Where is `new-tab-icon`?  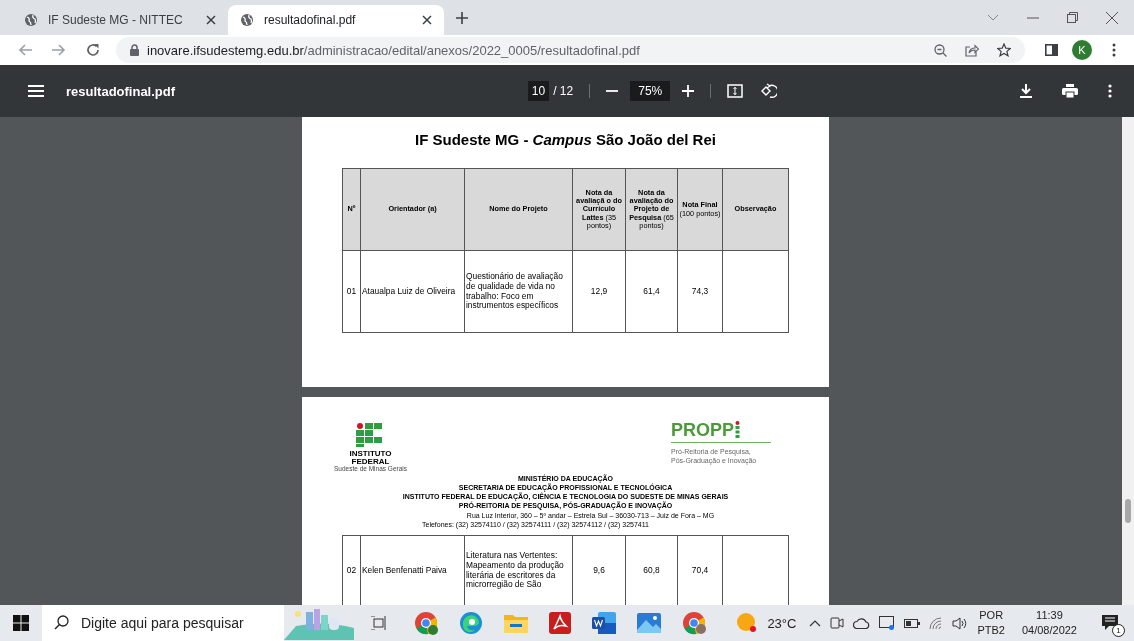
new-tab-icon is located at coordinates (462, 17).